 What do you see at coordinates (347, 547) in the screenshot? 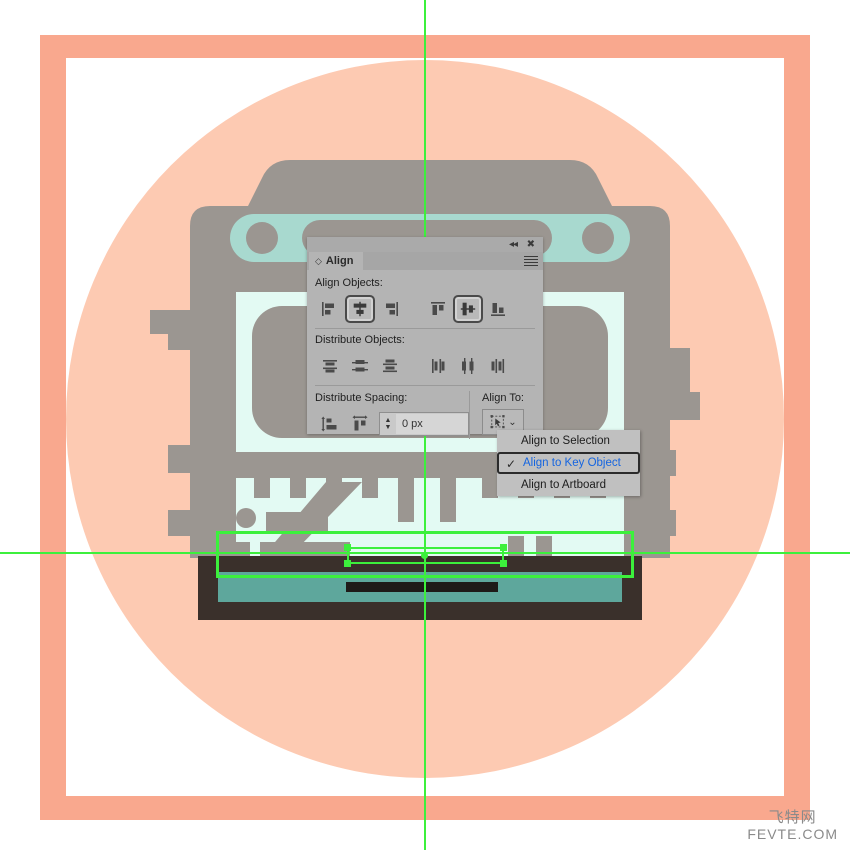
I see `selection-anchor-top-left` at bounding box center [347, 547].